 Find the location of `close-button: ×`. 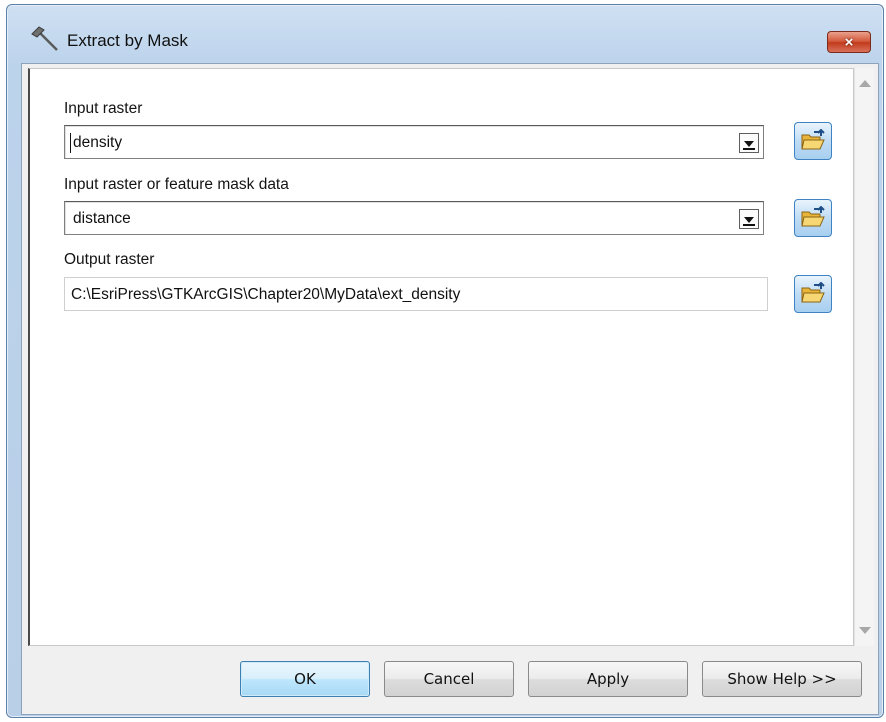

close-button: × is located at coordinates (849, 42).